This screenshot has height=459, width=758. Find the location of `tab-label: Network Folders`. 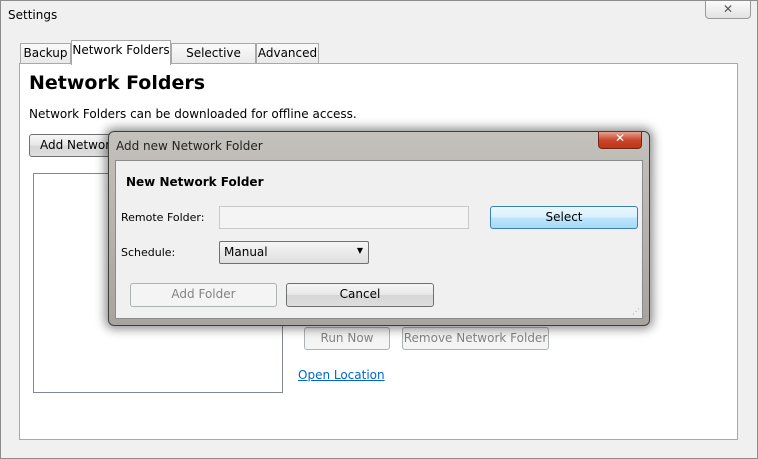

tab-label: Network Folders is located at coordinates (121, 50).